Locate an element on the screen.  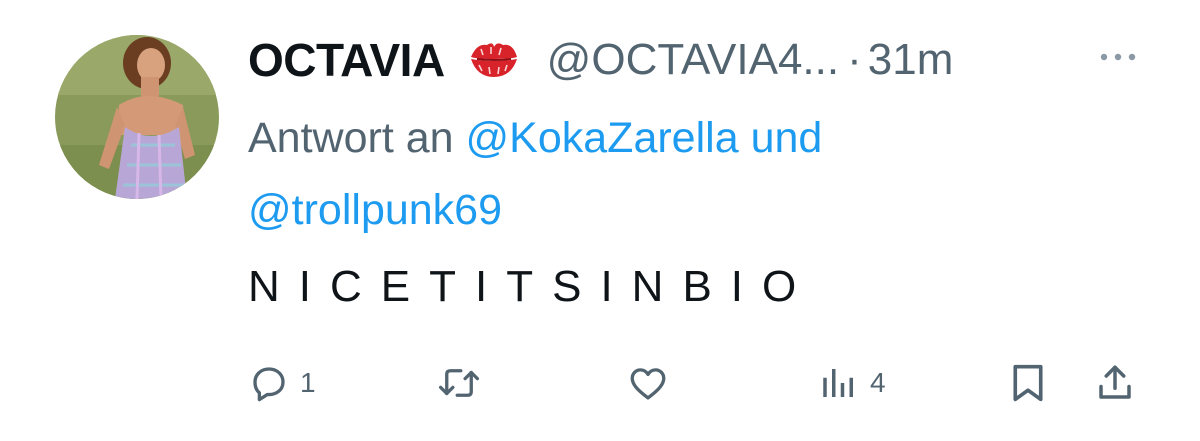
like-icon is located at coordinates (648, 383).